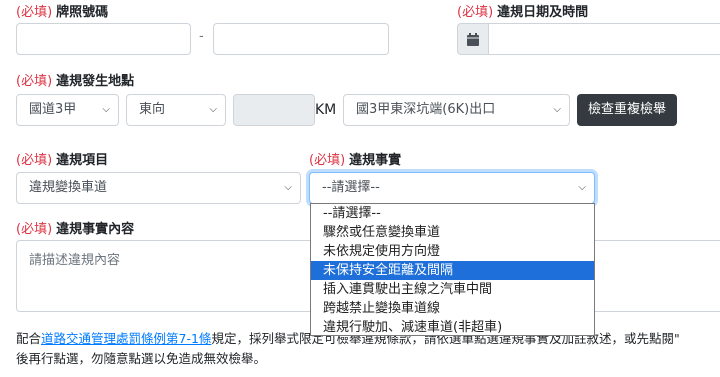 The image size is (720, 377). Describe the element at coordinates (274, 110) in the screenshot. I see `km-input` at that location.